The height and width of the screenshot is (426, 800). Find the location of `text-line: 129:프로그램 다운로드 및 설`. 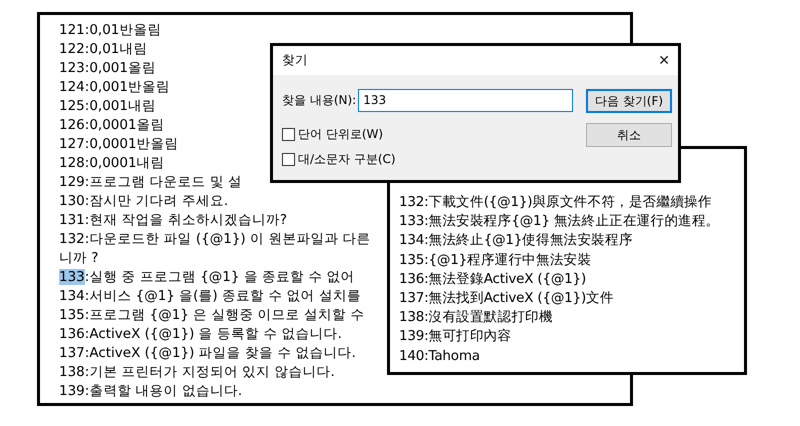

text-line: 129:프로그램 다운로드 및 설 is located at coordinates (150, 182).